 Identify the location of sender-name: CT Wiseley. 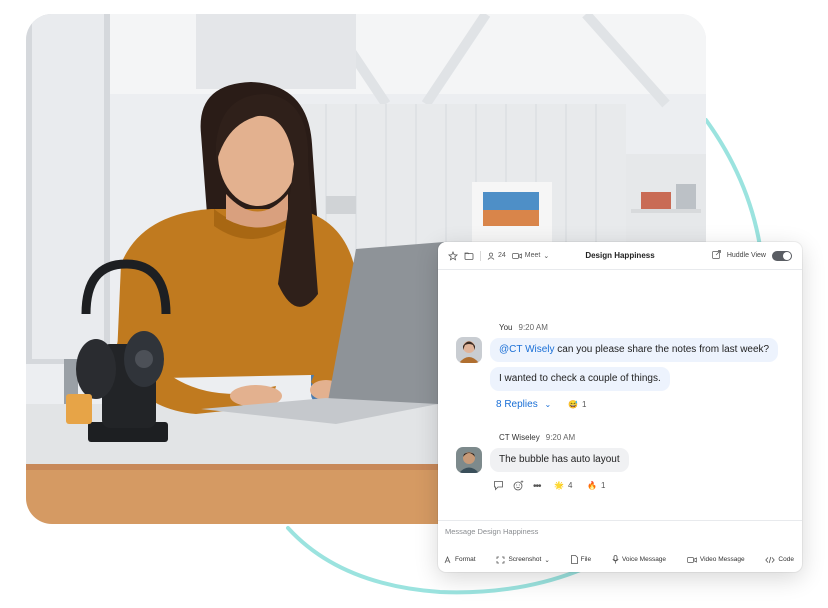
(519, 437).